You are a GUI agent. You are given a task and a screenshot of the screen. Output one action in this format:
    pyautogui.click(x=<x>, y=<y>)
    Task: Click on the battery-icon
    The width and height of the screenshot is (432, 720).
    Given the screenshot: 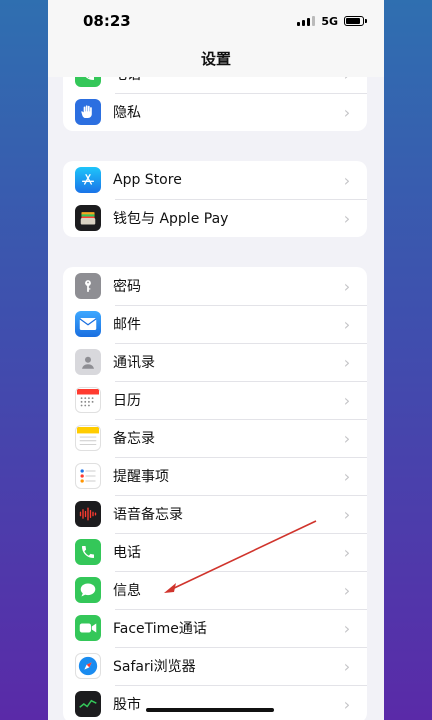 What is the action you would take?
    pyautogui.click(x=355, y=21)
    